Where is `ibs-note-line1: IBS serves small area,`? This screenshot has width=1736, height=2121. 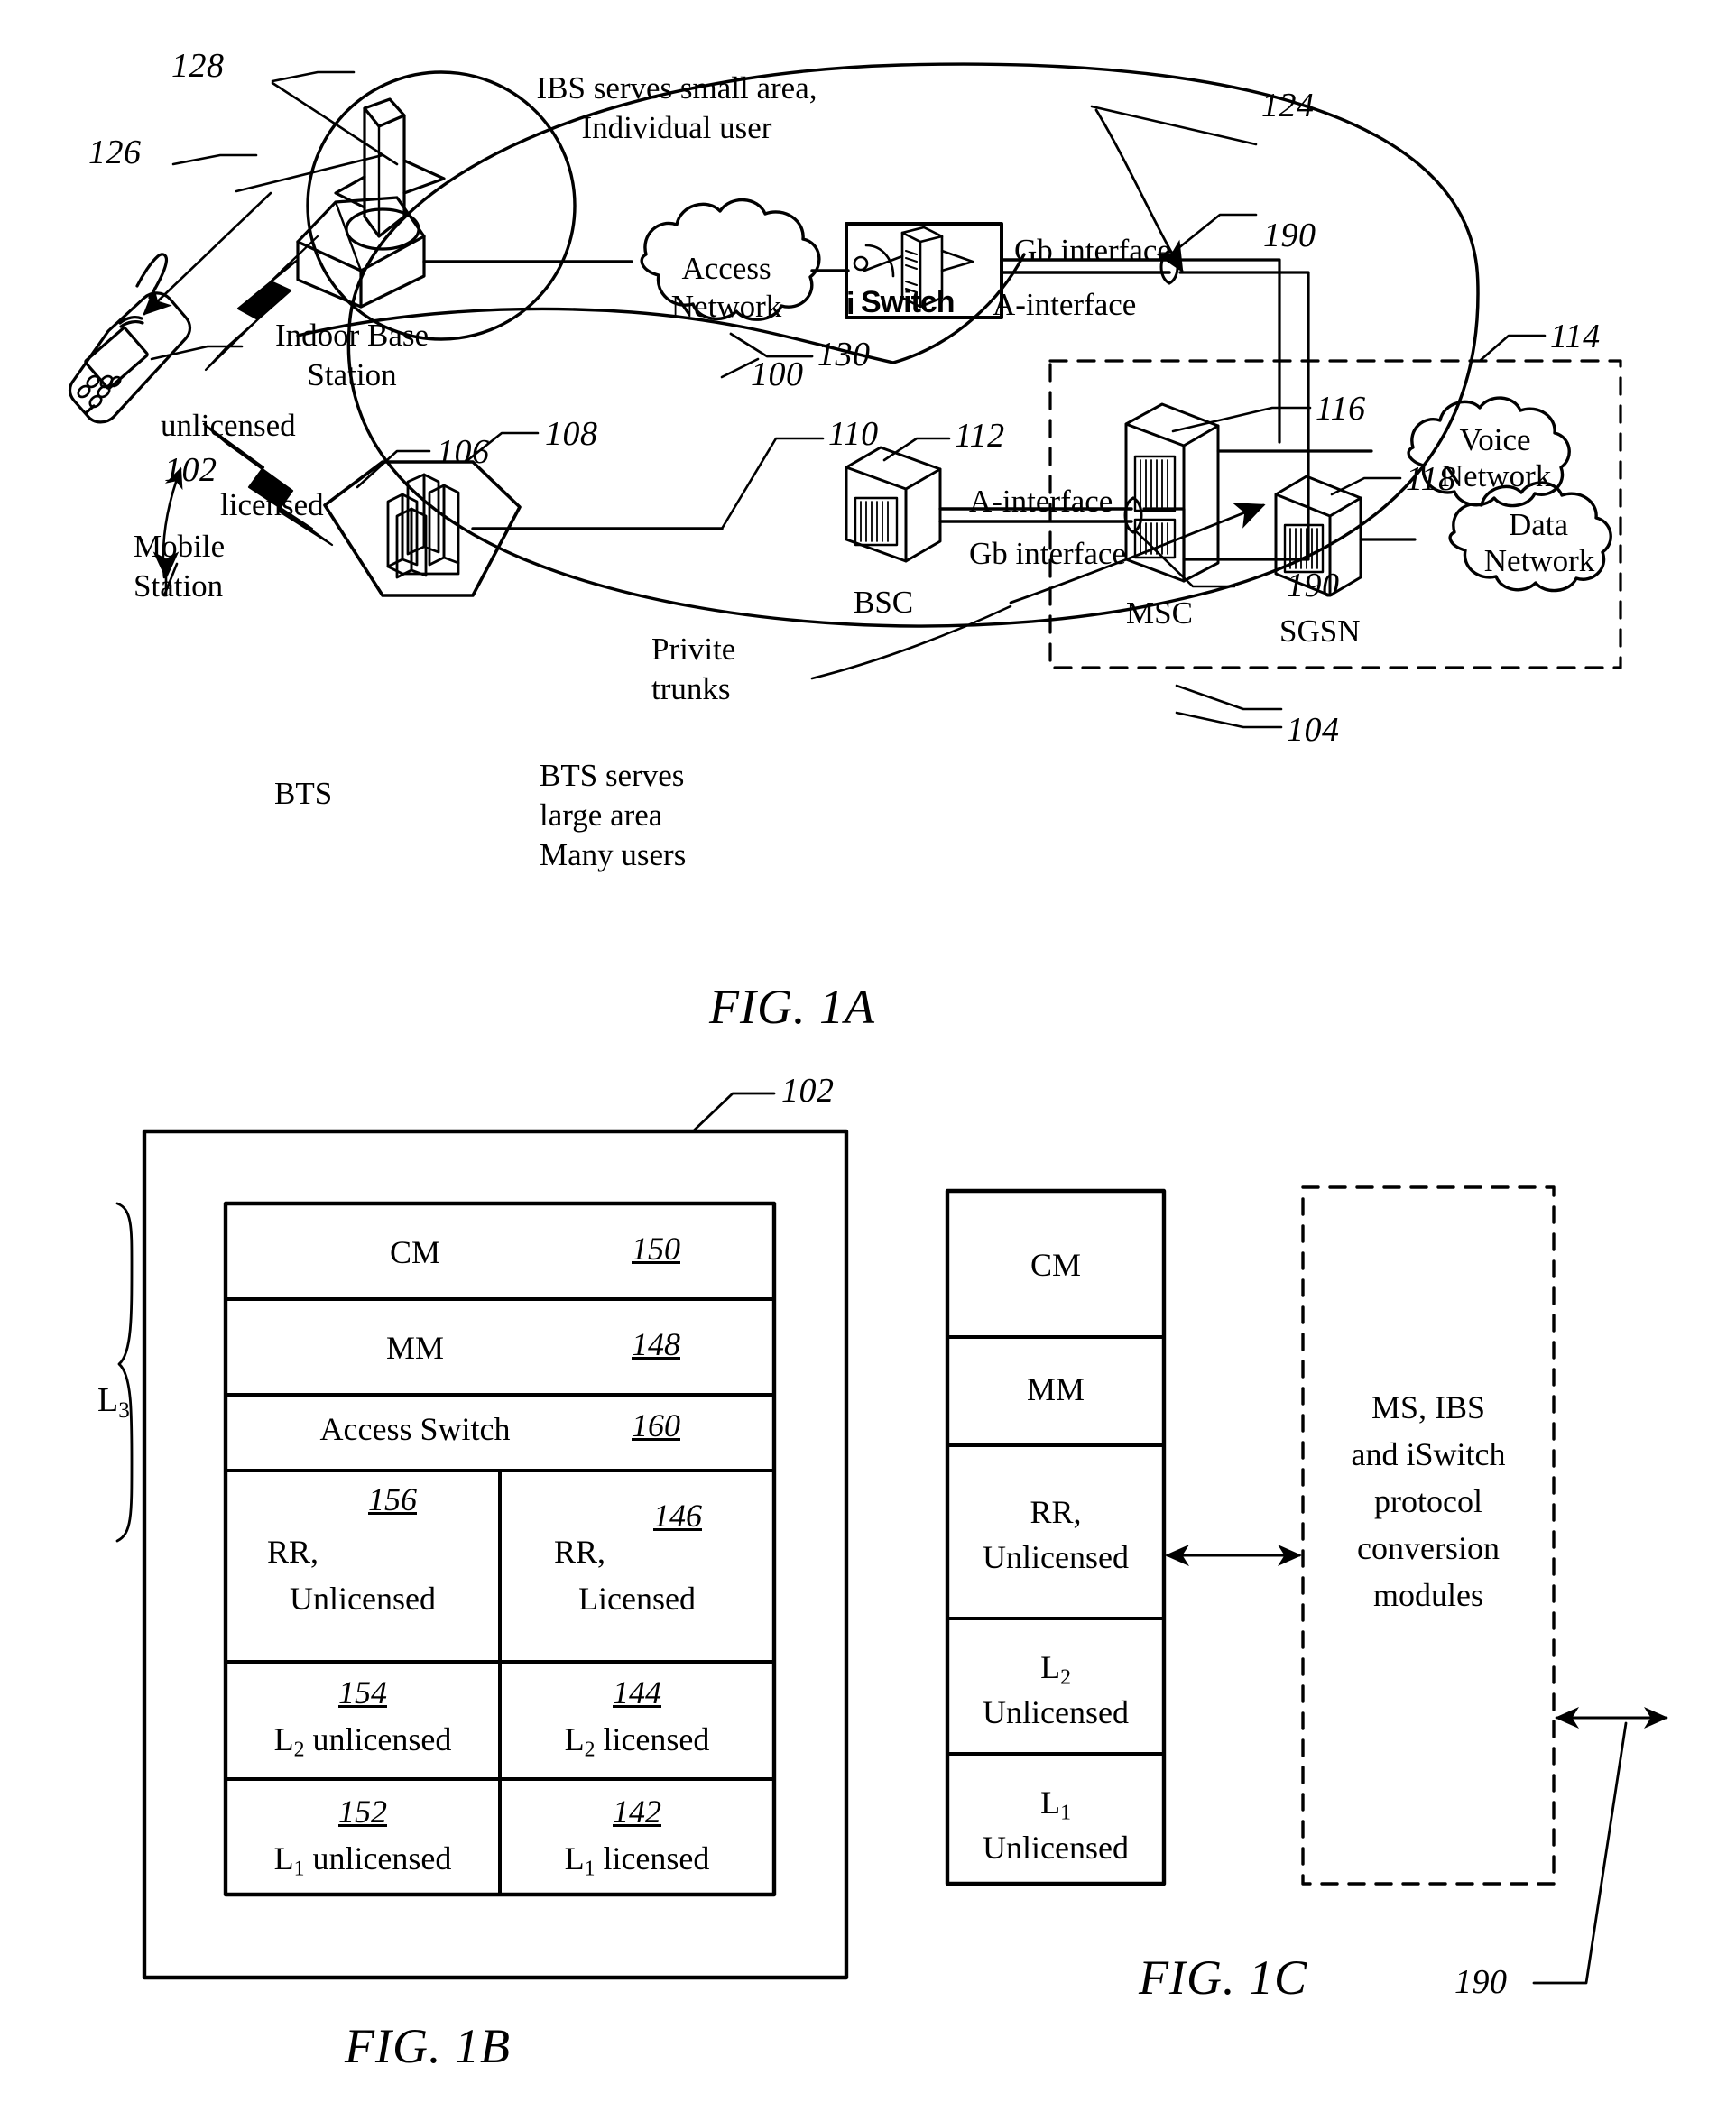 ibs-note-line1: IBS serves small area, is located at coordinates (677, 88).